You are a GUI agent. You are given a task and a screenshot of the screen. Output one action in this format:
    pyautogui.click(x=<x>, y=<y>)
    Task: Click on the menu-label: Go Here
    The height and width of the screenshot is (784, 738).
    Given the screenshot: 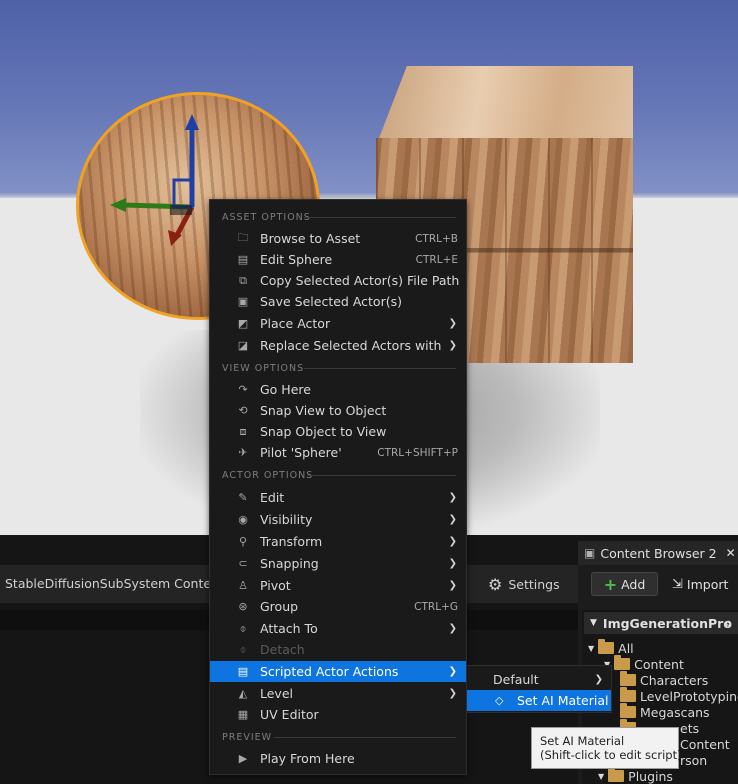 What is the action you would take?
    pyautogui.click(x=285, y=389)
    